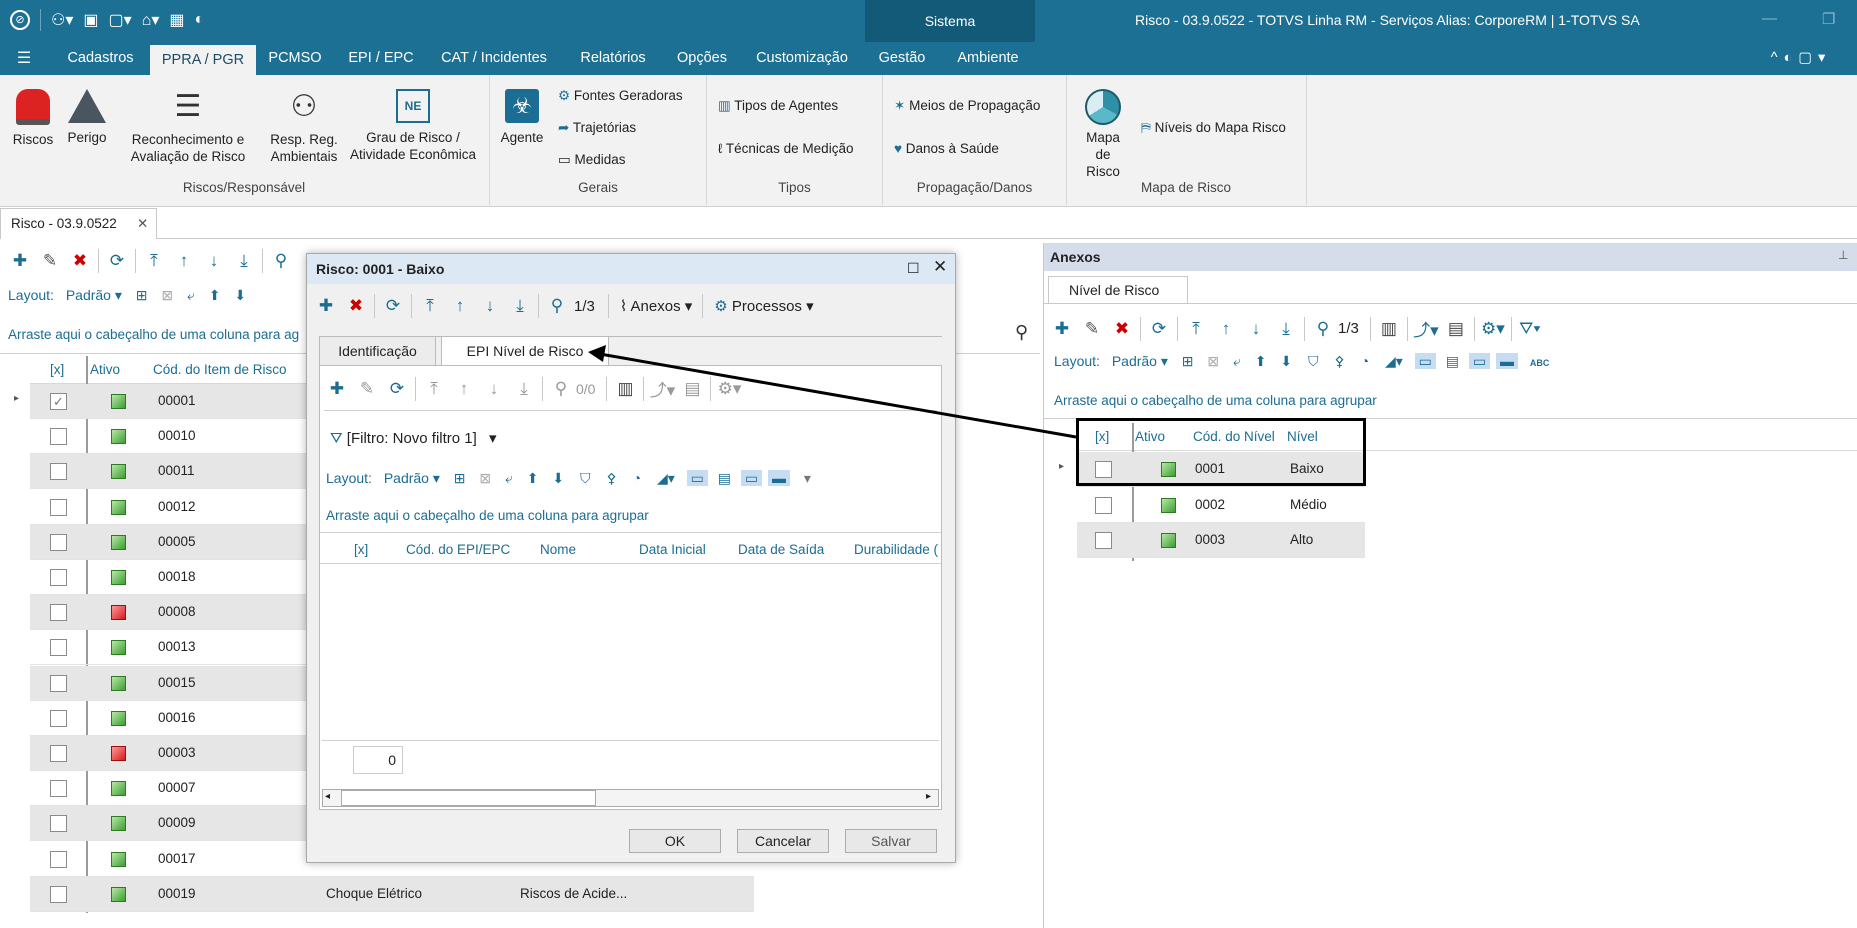 The height and width of the screenshot is (928, 1857). What do you see at coordinates (613, 58) in the screenshot?
I see `menu-relatorios: Relatórios` at bounding box center [613, 58].